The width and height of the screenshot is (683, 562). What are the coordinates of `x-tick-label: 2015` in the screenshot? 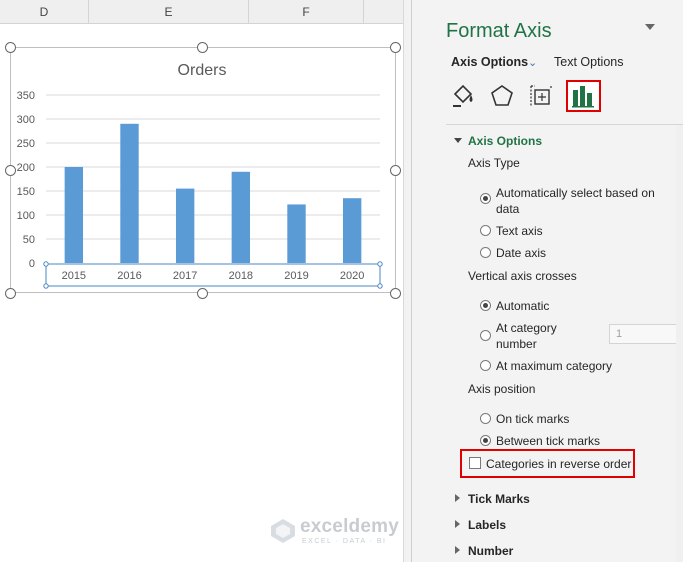 It's located at (74, 276).